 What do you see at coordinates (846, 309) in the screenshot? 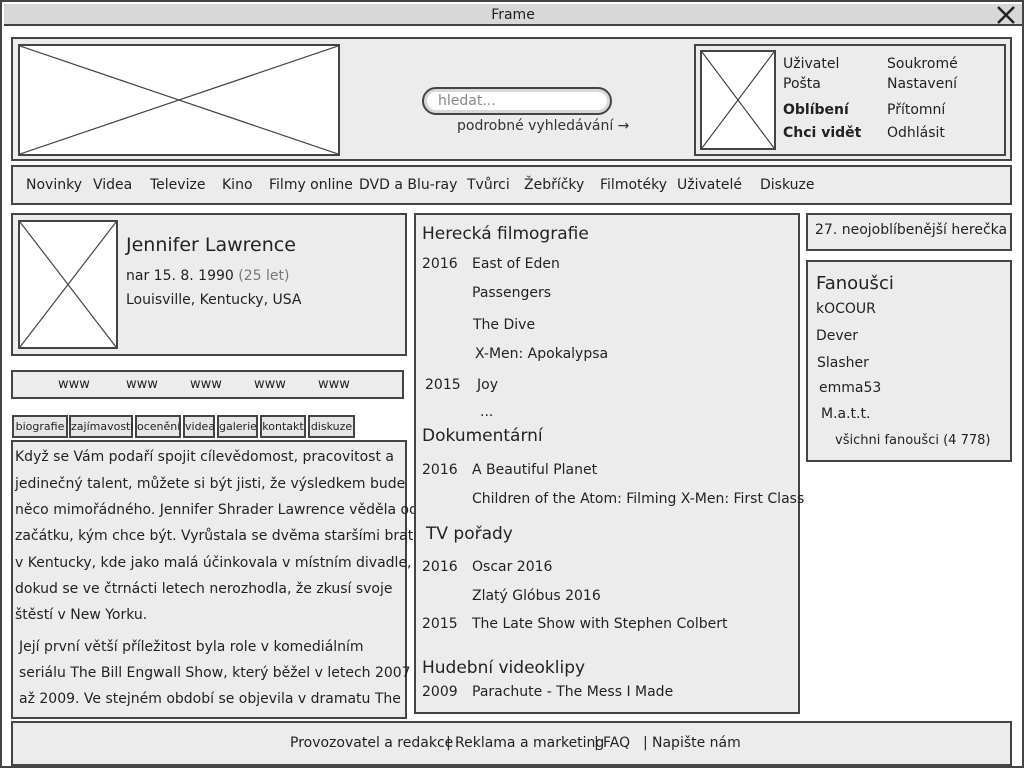
I see `fan-link: kOCOUR` at bounding box center [846, 309].